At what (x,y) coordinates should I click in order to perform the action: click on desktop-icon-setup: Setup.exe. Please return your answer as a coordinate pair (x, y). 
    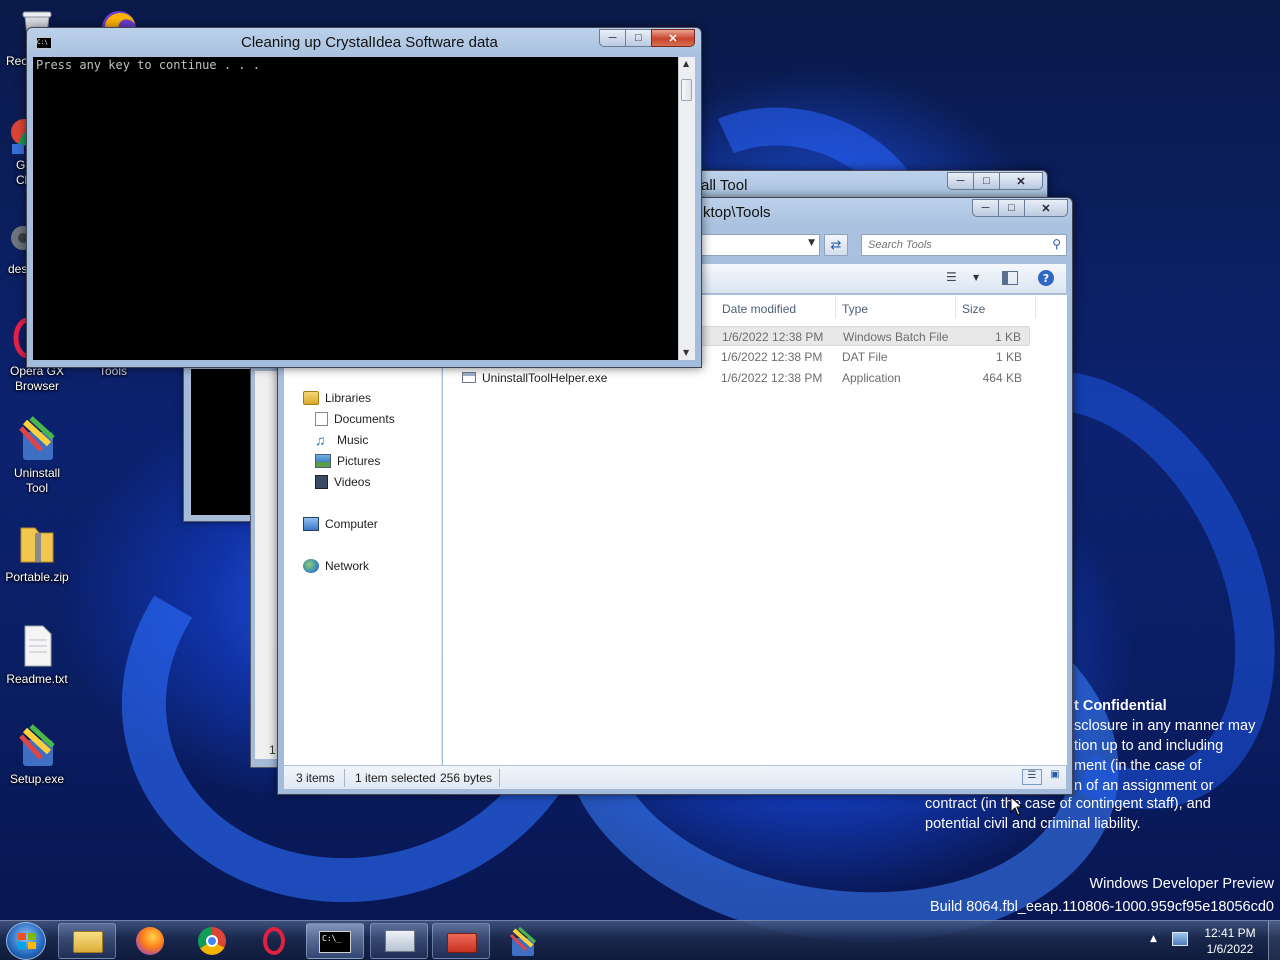
    Looking at the image, I should click on (37, 754).